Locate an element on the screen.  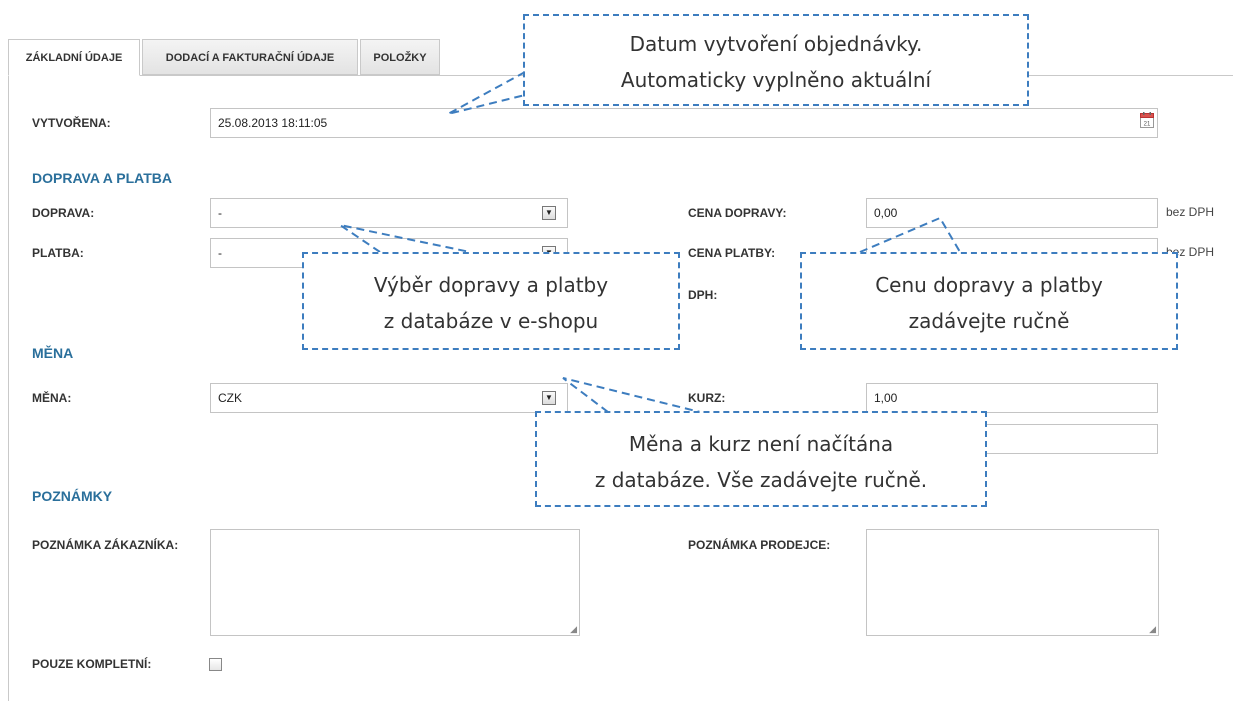
currency-callout-line-1: Měna a kurz není načítána is located at coordinates (761, 444).